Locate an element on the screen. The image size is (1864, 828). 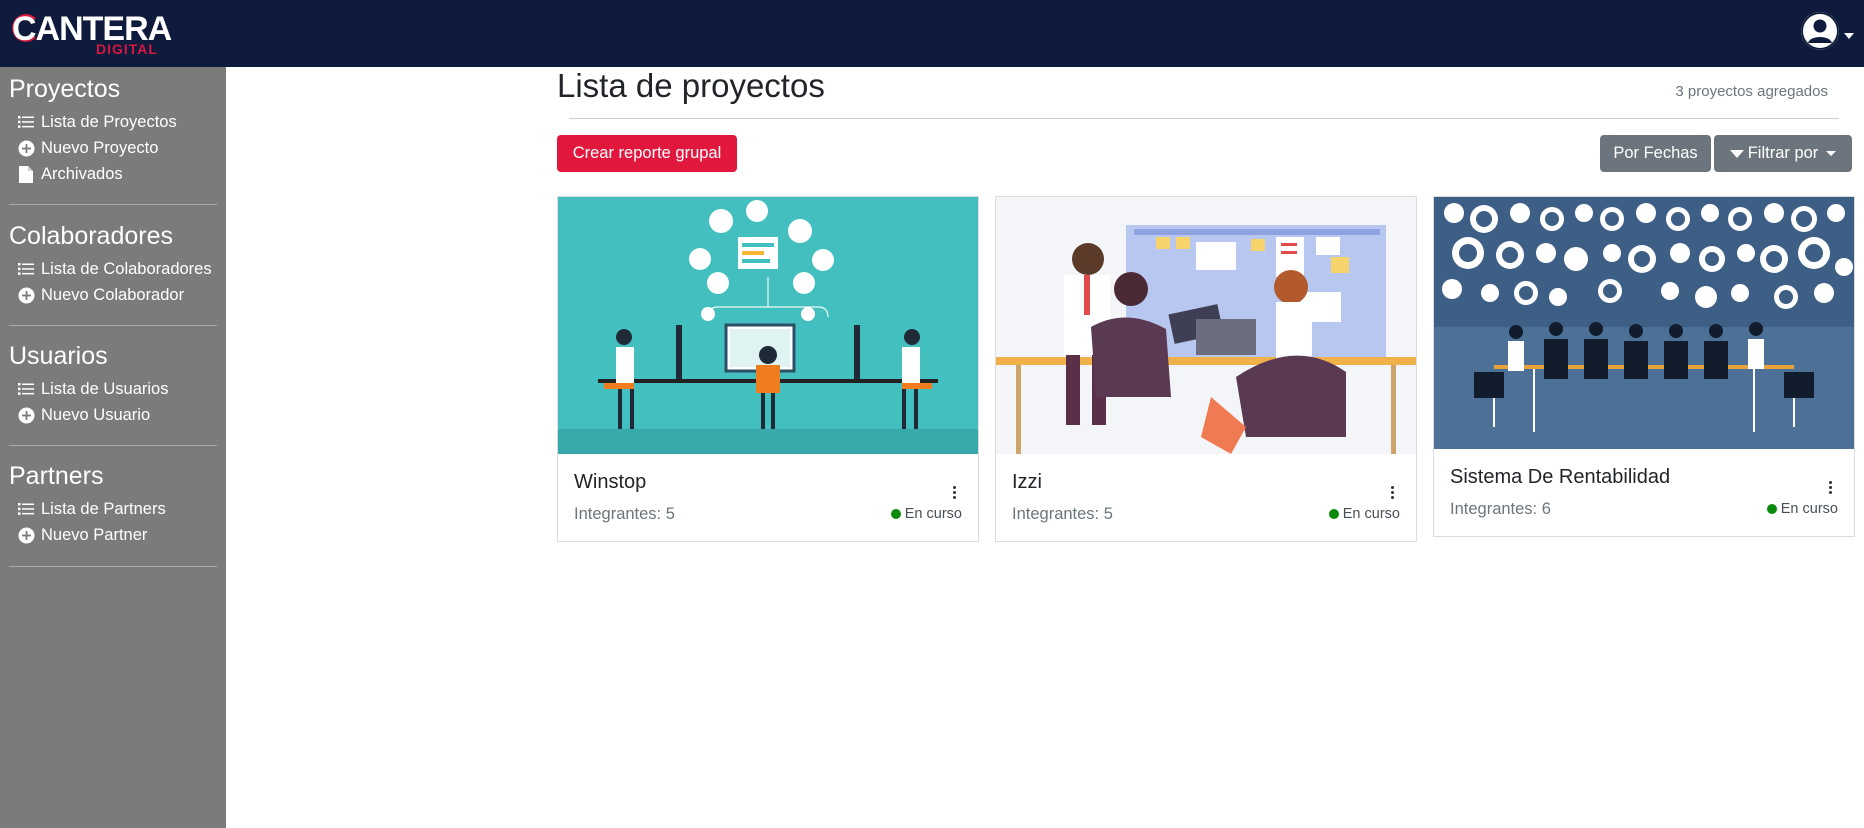
sidebar-item-label: Nuevo Proyecto is located at coordinates (100, 147).